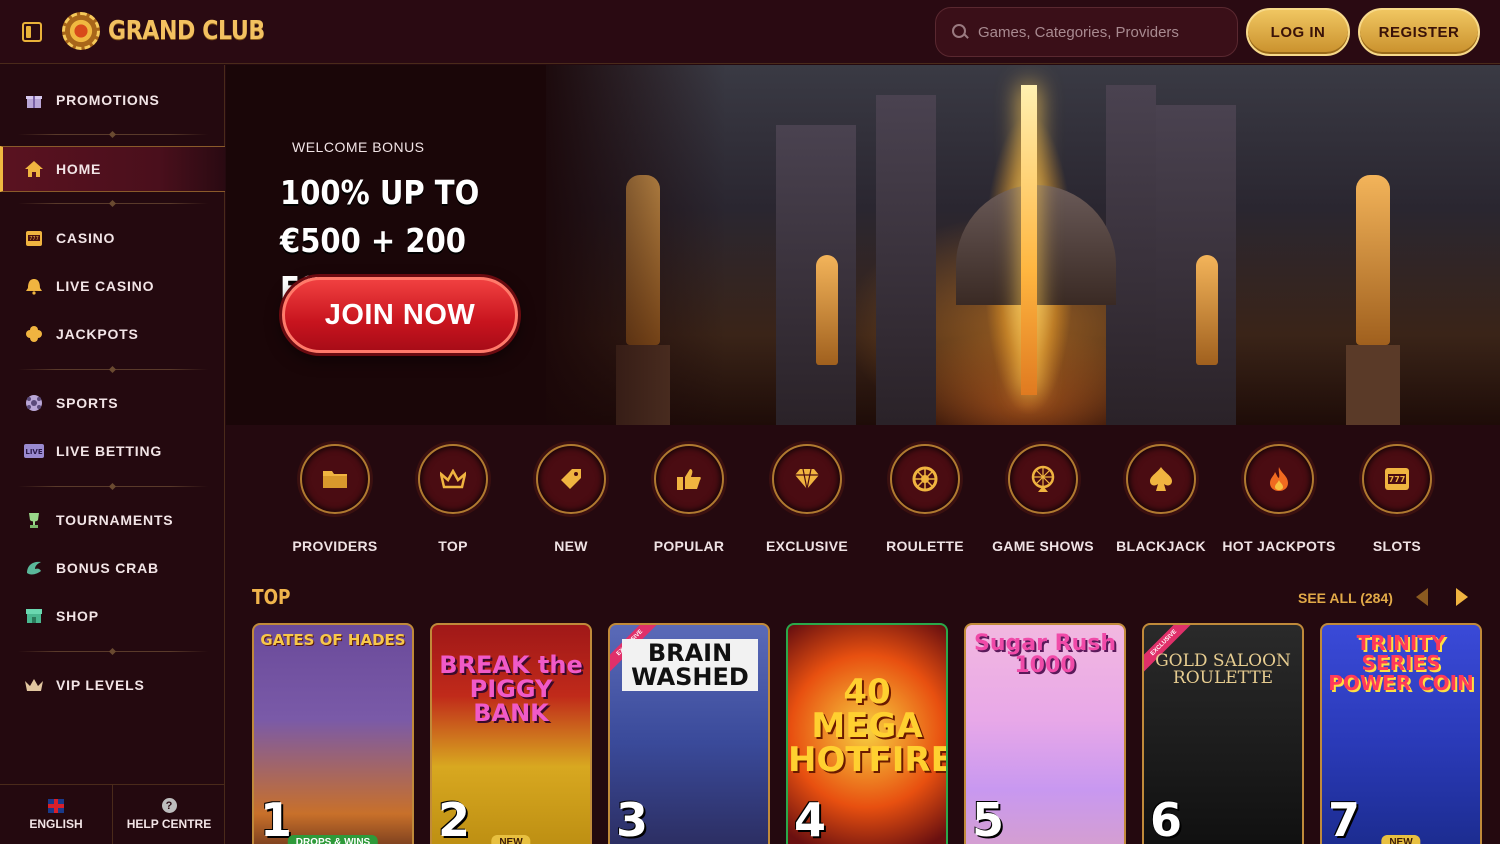  I want to click on sidebar-item-tournaments: TOURNAMENTS, so click(112, 520).